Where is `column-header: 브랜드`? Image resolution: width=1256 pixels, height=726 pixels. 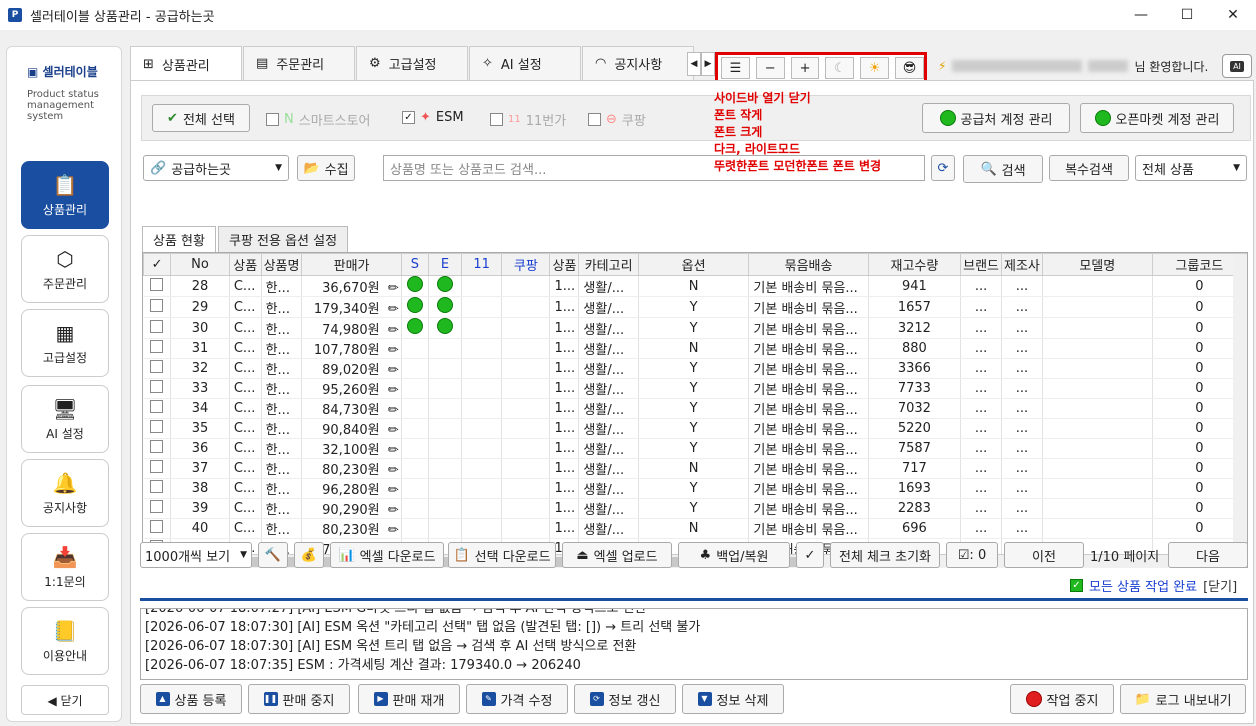 column-header: 브랜드 is located at coordinates (981, 264).